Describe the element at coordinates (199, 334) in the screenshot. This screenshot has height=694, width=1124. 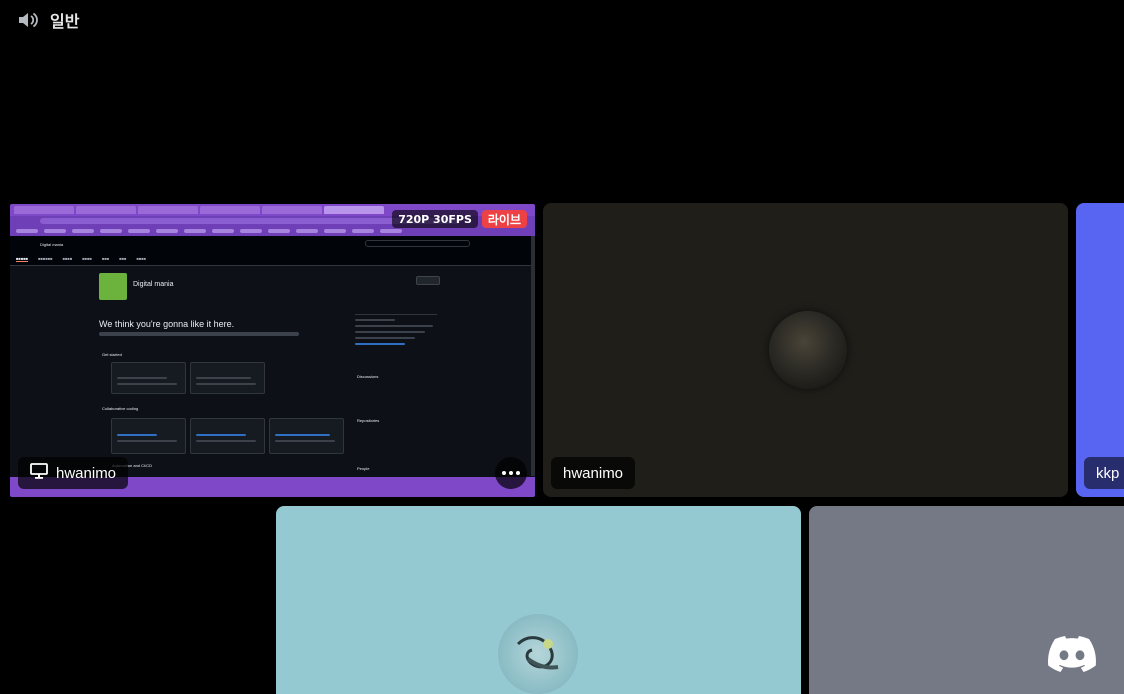
I see `github-subline` at that location.